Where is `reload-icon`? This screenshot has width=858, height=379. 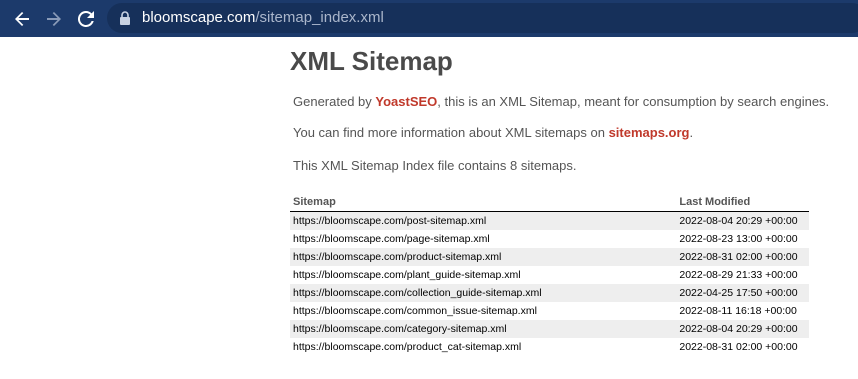 reload-icon is located at coordinates (86, 19).